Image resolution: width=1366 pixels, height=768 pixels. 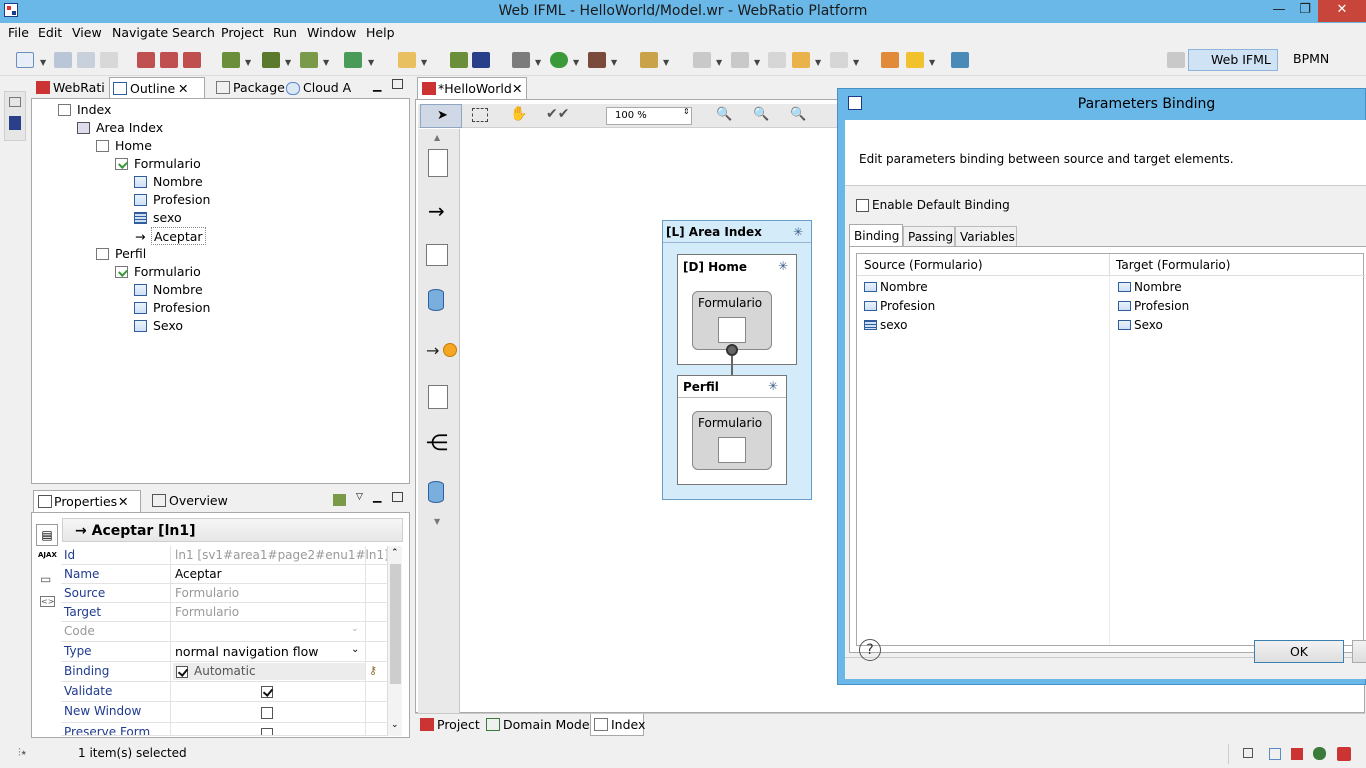 I want to click on generate-all-icon, so click(x=169, y=60).